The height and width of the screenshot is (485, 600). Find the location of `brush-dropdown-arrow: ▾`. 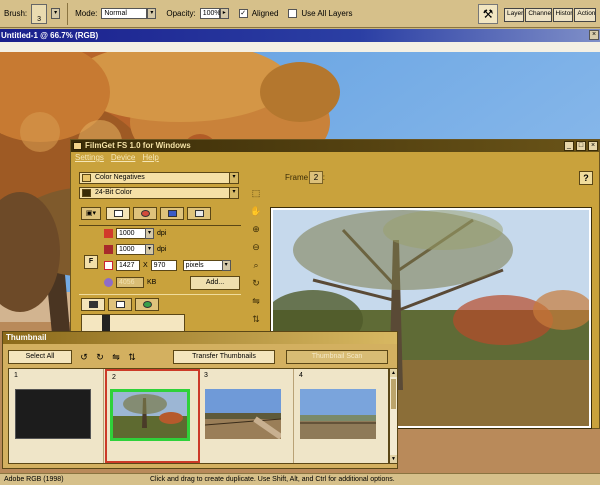

brush-dropdown-arrow: ▾ is located at coordinates (56, 13).